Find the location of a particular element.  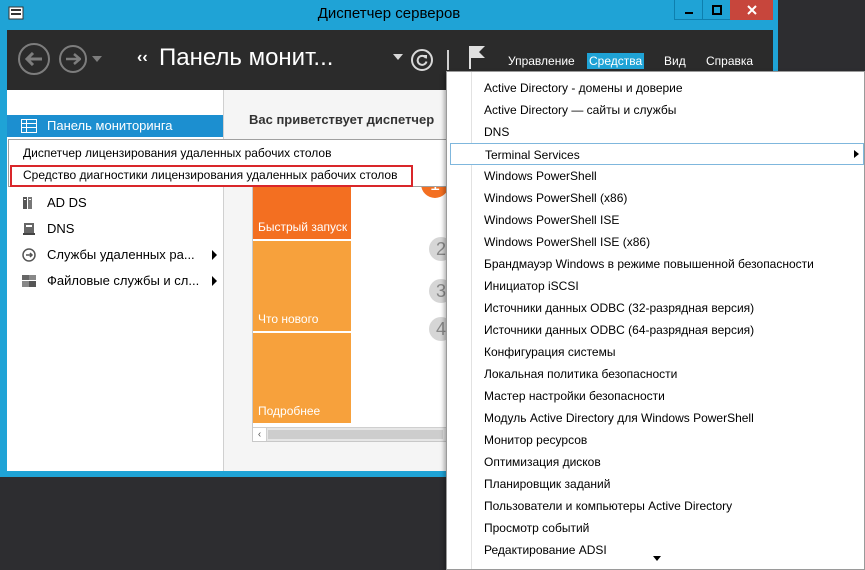

tools-menu-item-label: Terminal Services is located at coordinates (532, 155).